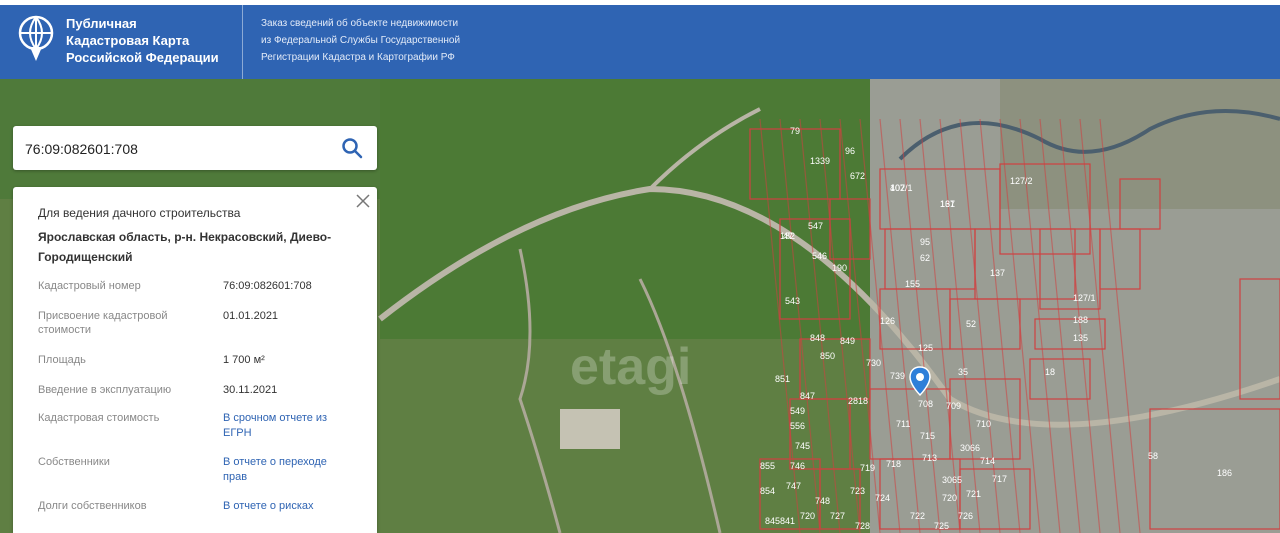  What do you see at coordinates (1050, 372) in the screenshot?
I see `parcel-number: 18` at bounding box center [1050, 372].